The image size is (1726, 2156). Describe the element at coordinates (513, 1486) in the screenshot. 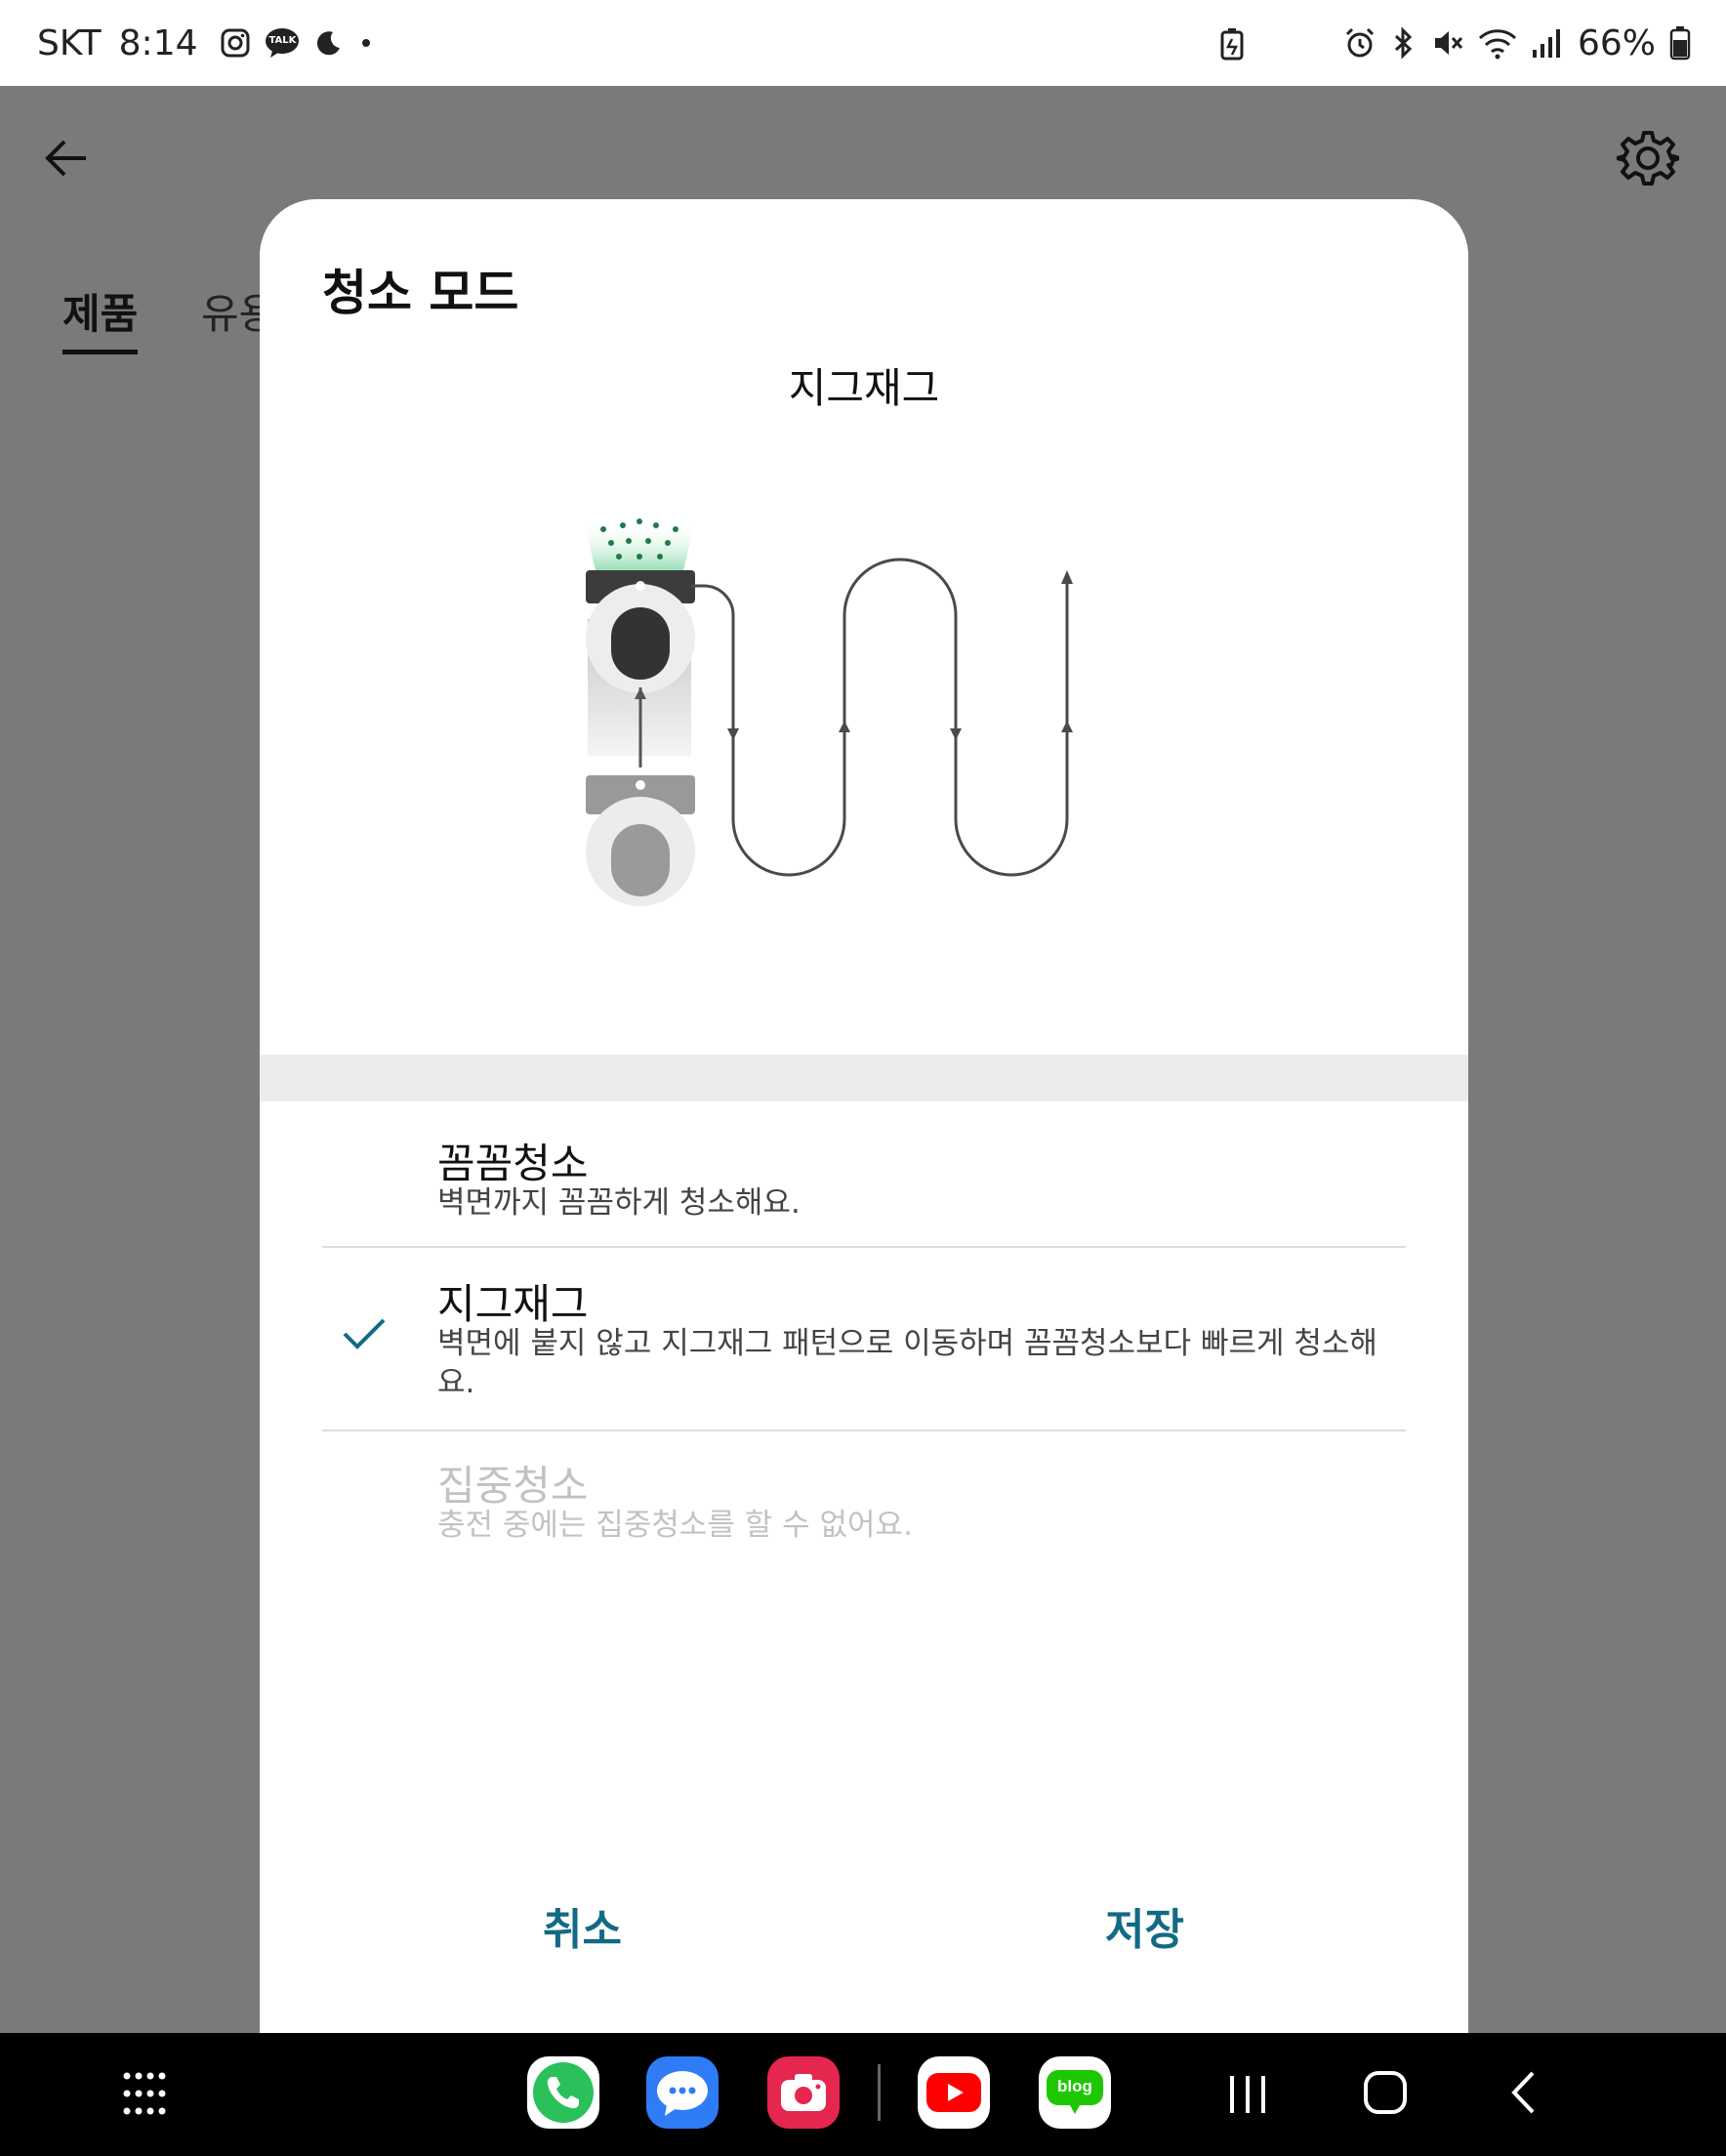

I see `option-title: 집중청소` at that location.